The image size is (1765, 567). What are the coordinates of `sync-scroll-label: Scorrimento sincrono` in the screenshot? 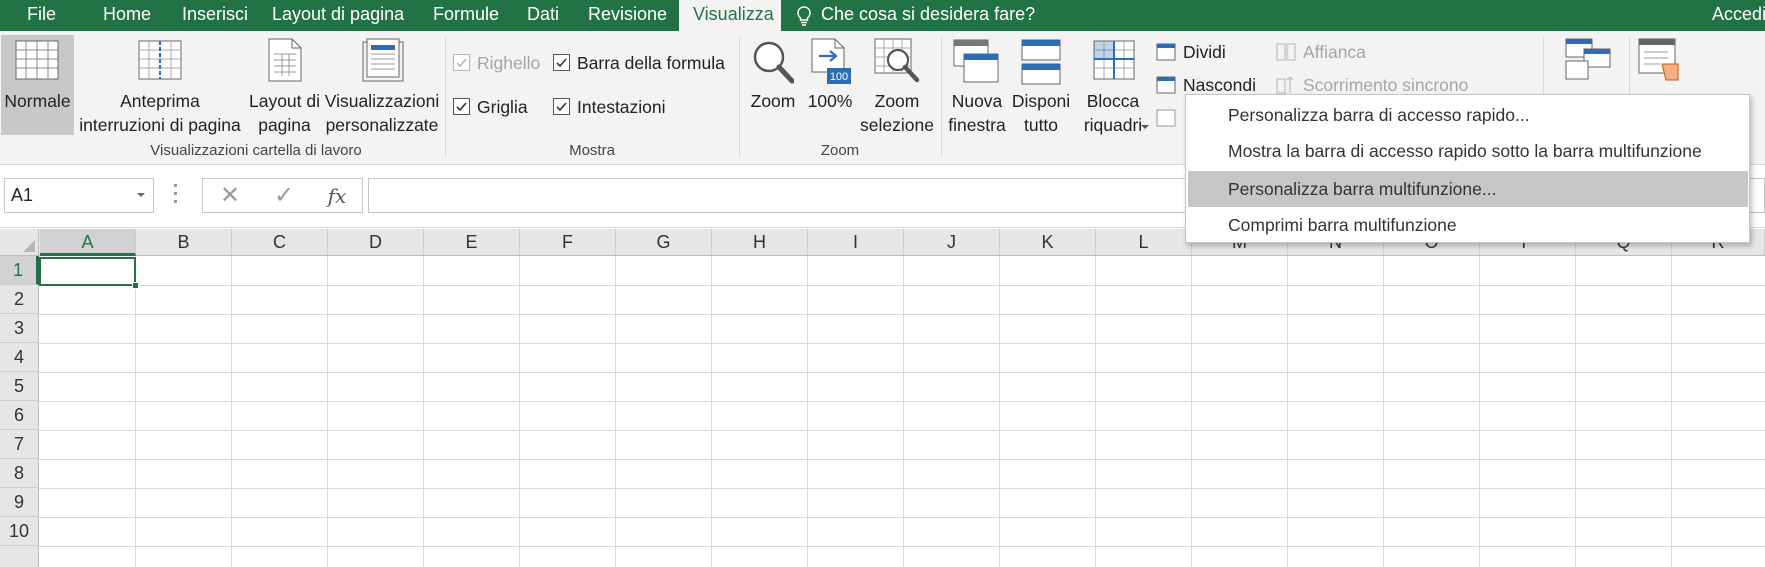 It's located at (1386, 85).